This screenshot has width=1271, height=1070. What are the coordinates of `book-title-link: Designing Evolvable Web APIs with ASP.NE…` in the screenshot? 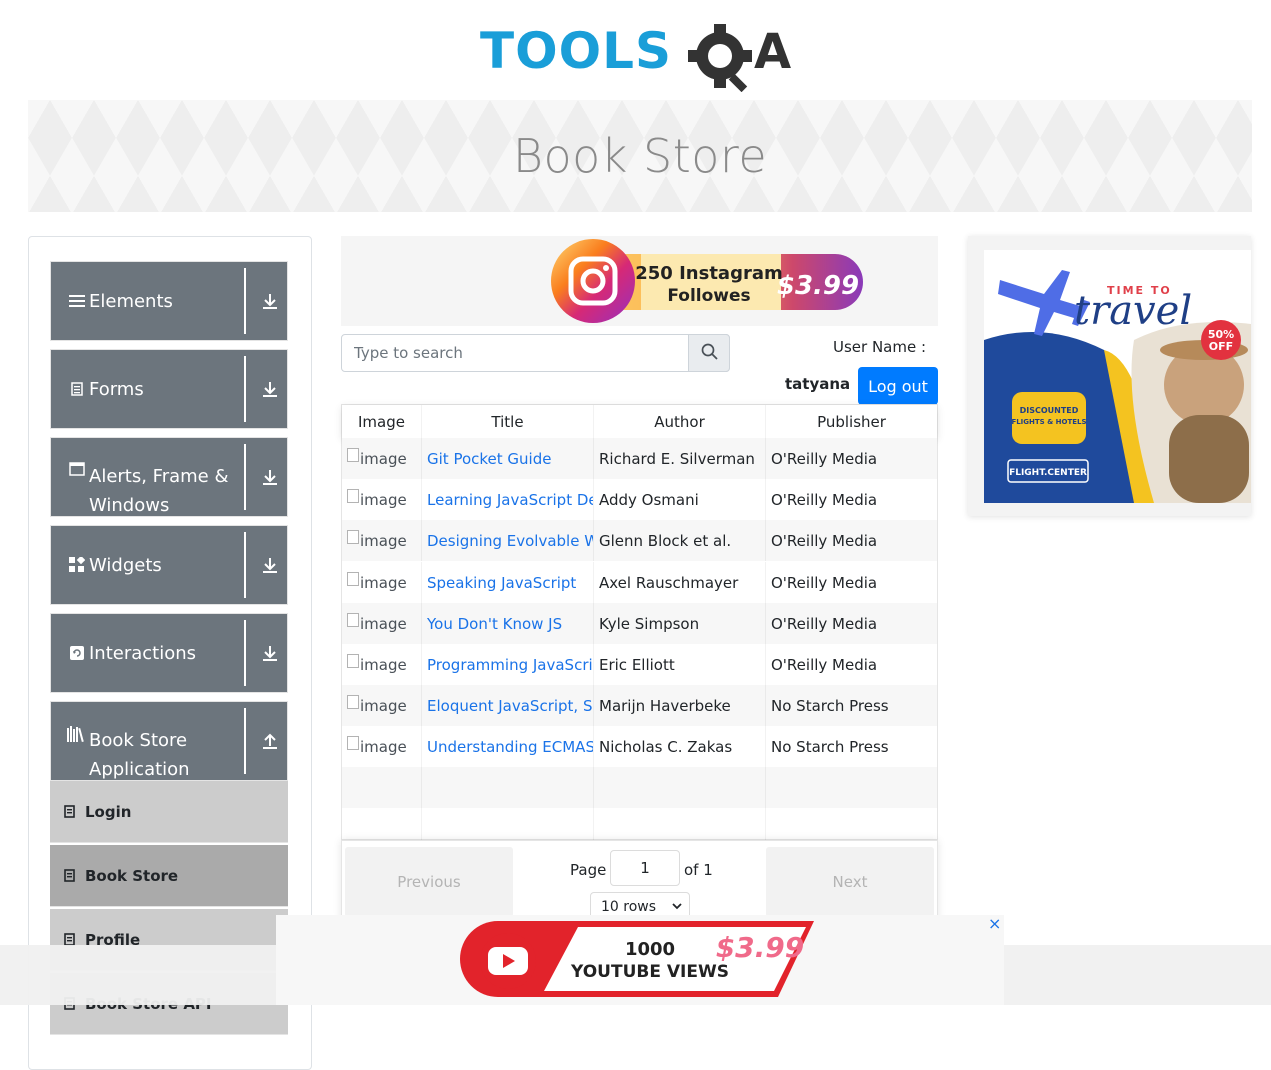 It's located at (508, 540).